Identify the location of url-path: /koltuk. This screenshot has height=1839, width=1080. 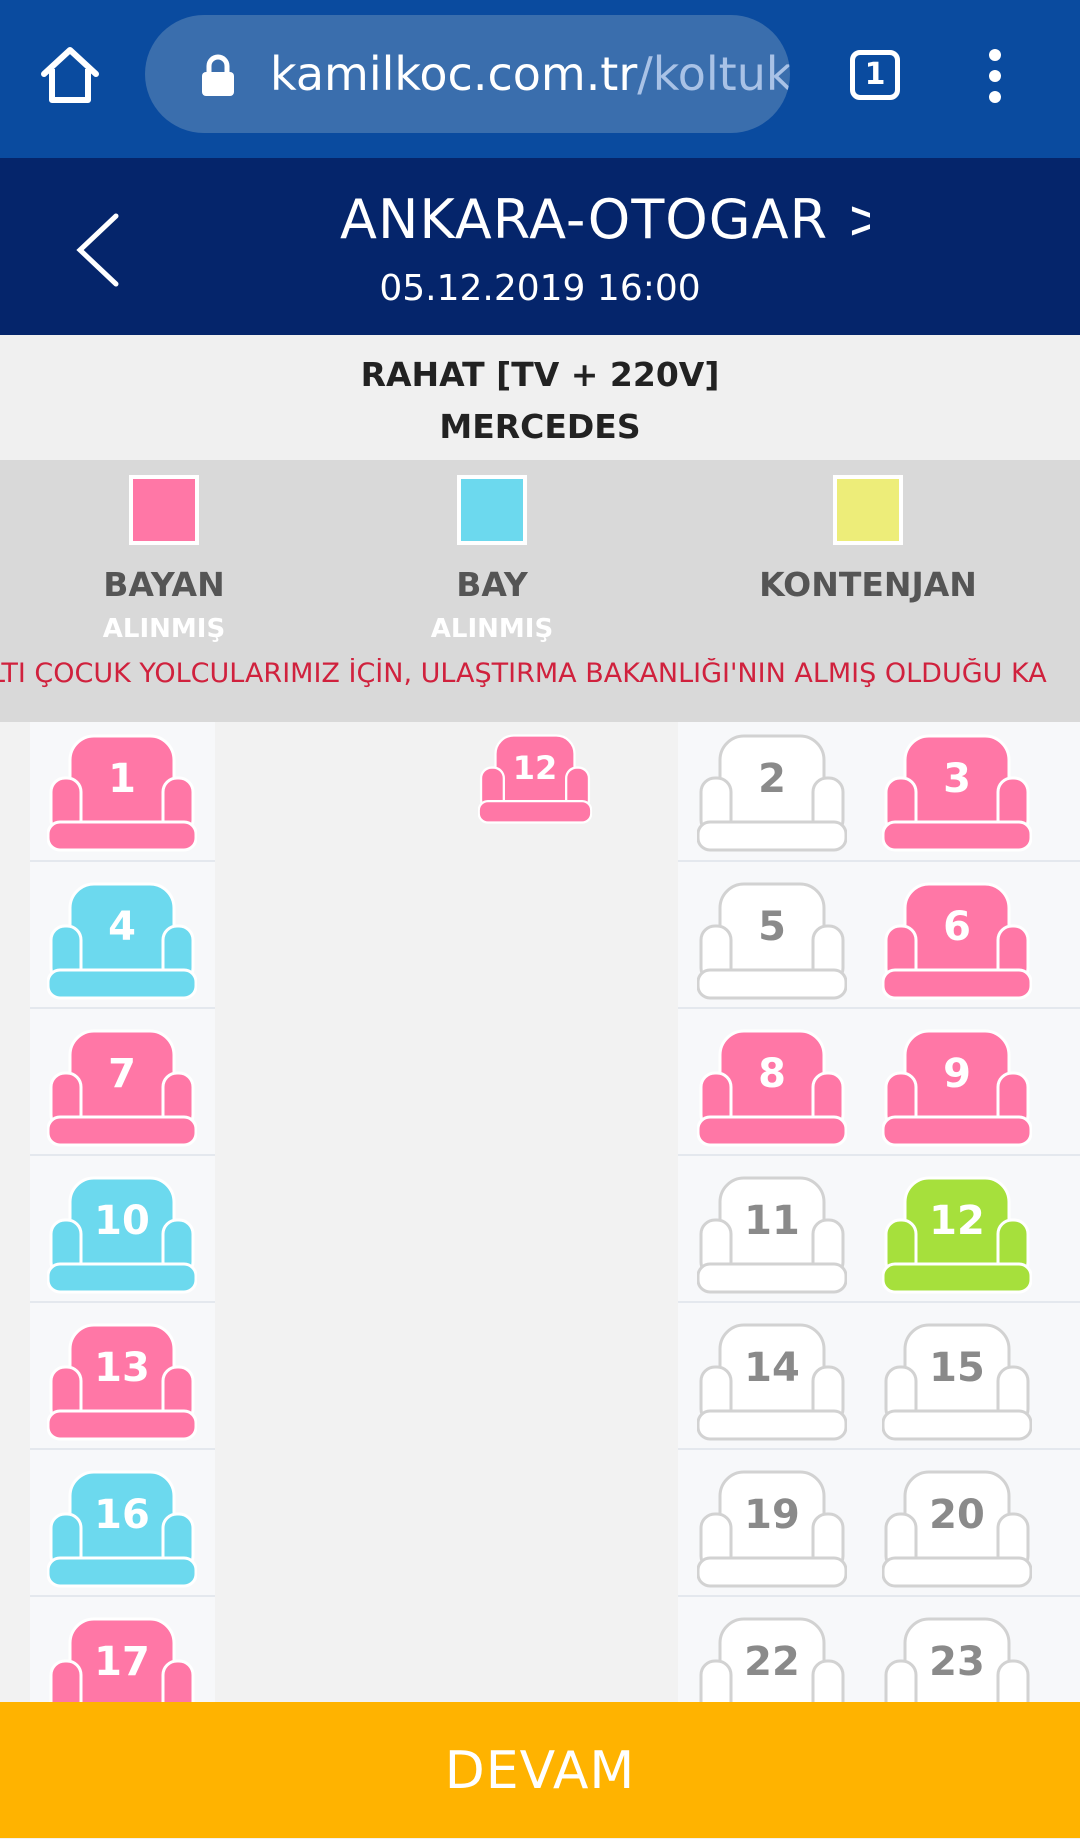
(713, 74).